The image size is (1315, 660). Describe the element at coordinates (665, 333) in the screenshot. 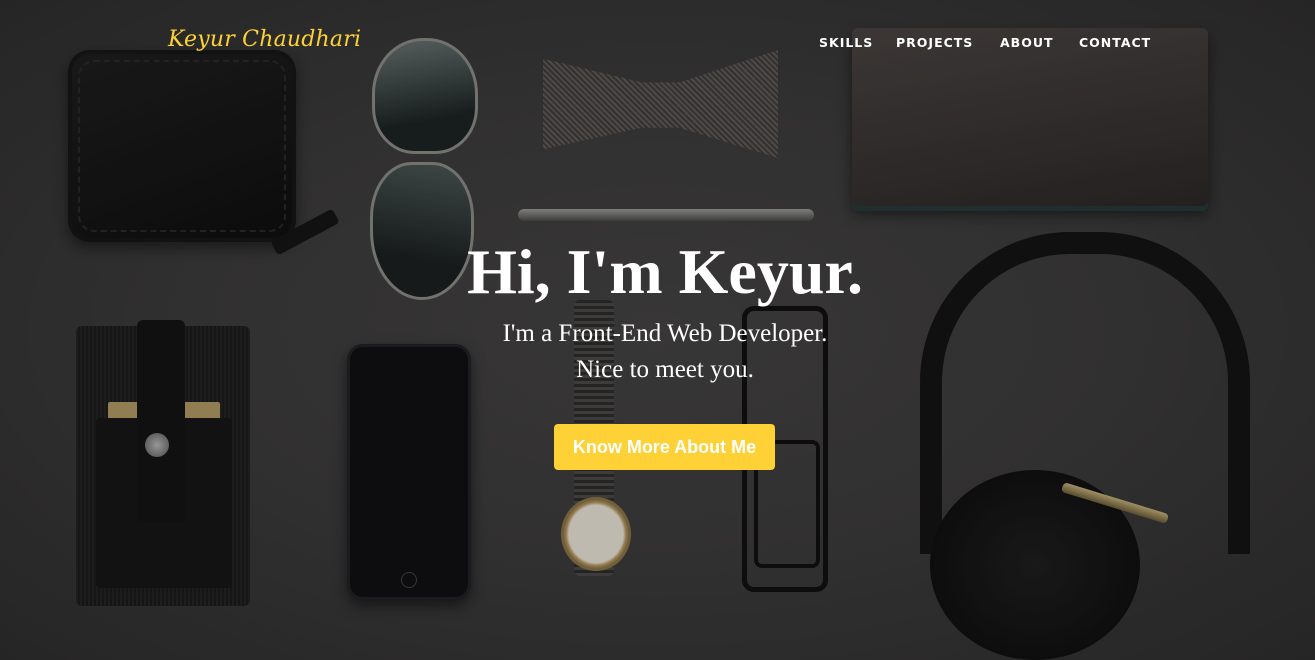

I see `hero-subtitle-line1: I'm a Front-End Web Developer.` at that location.